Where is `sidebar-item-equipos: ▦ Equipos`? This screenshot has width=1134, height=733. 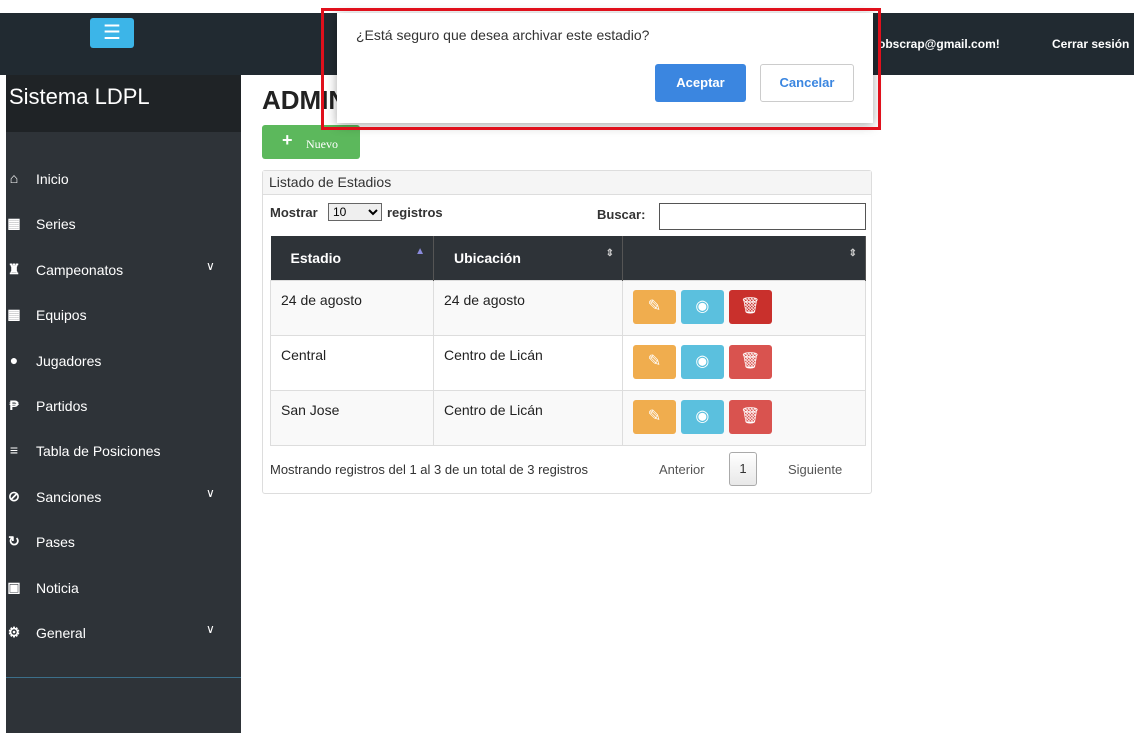
sidebar-item-equipos: ▦ Equipos is located at coordinates (123, 324).